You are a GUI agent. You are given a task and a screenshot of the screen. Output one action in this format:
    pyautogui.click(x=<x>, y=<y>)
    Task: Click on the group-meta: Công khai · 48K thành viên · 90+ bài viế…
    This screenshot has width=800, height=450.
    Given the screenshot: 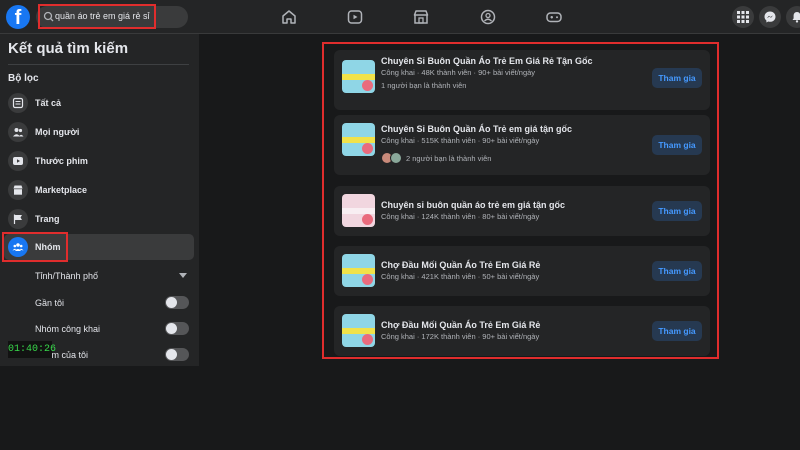 What is the action you would take?
    pyautogui.click(x=458, y=72)
    